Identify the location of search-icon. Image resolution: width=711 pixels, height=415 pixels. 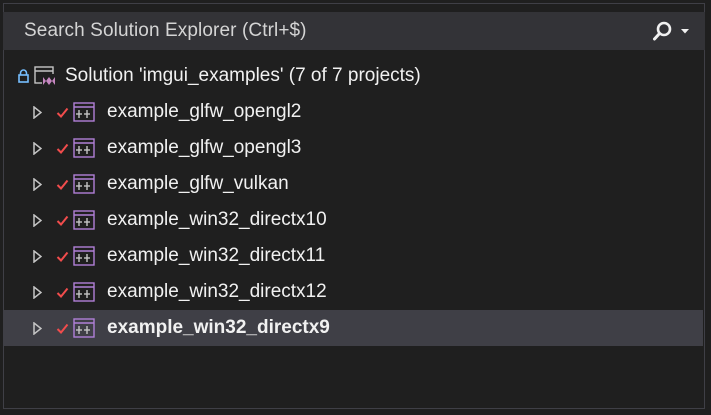
(663, 31).